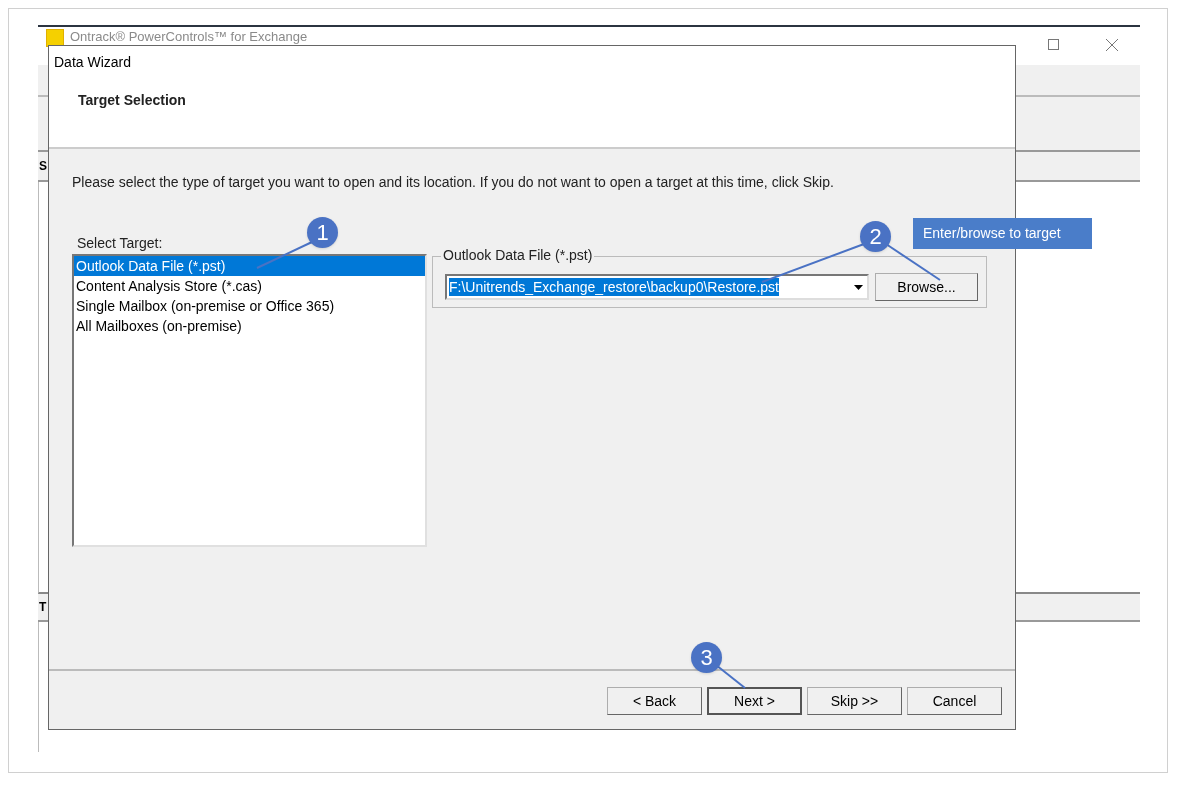 The width and height of the screenshot is (1198, 803). Describe the element at coordinates (954, 701) in the screenshot. I see `dialog-button: Cancel` at that location.